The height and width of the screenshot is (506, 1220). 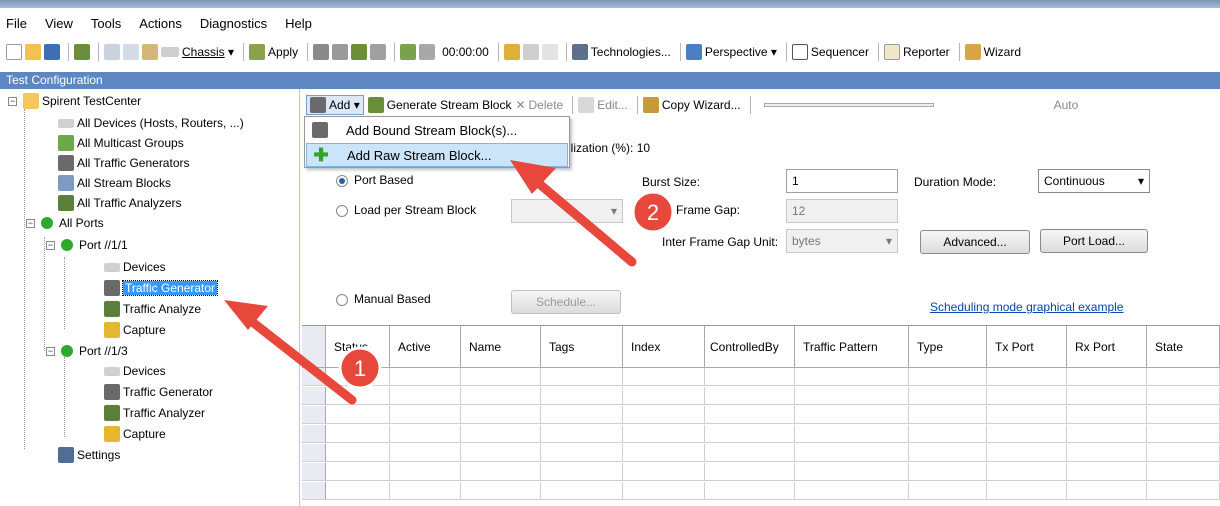 I want to click on add-button: Add ▾, so click(x=335, y=105).